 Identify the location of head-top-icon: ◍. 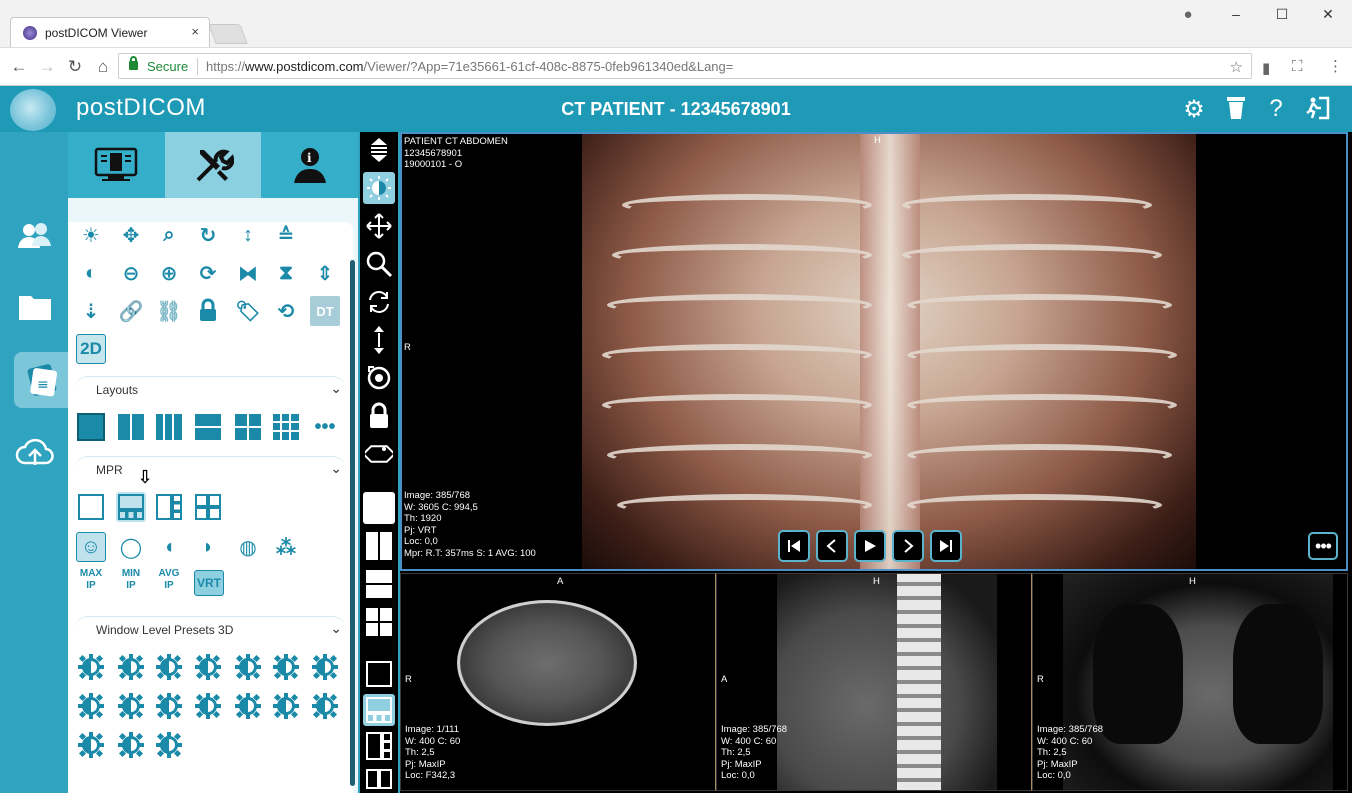
(248, 547).